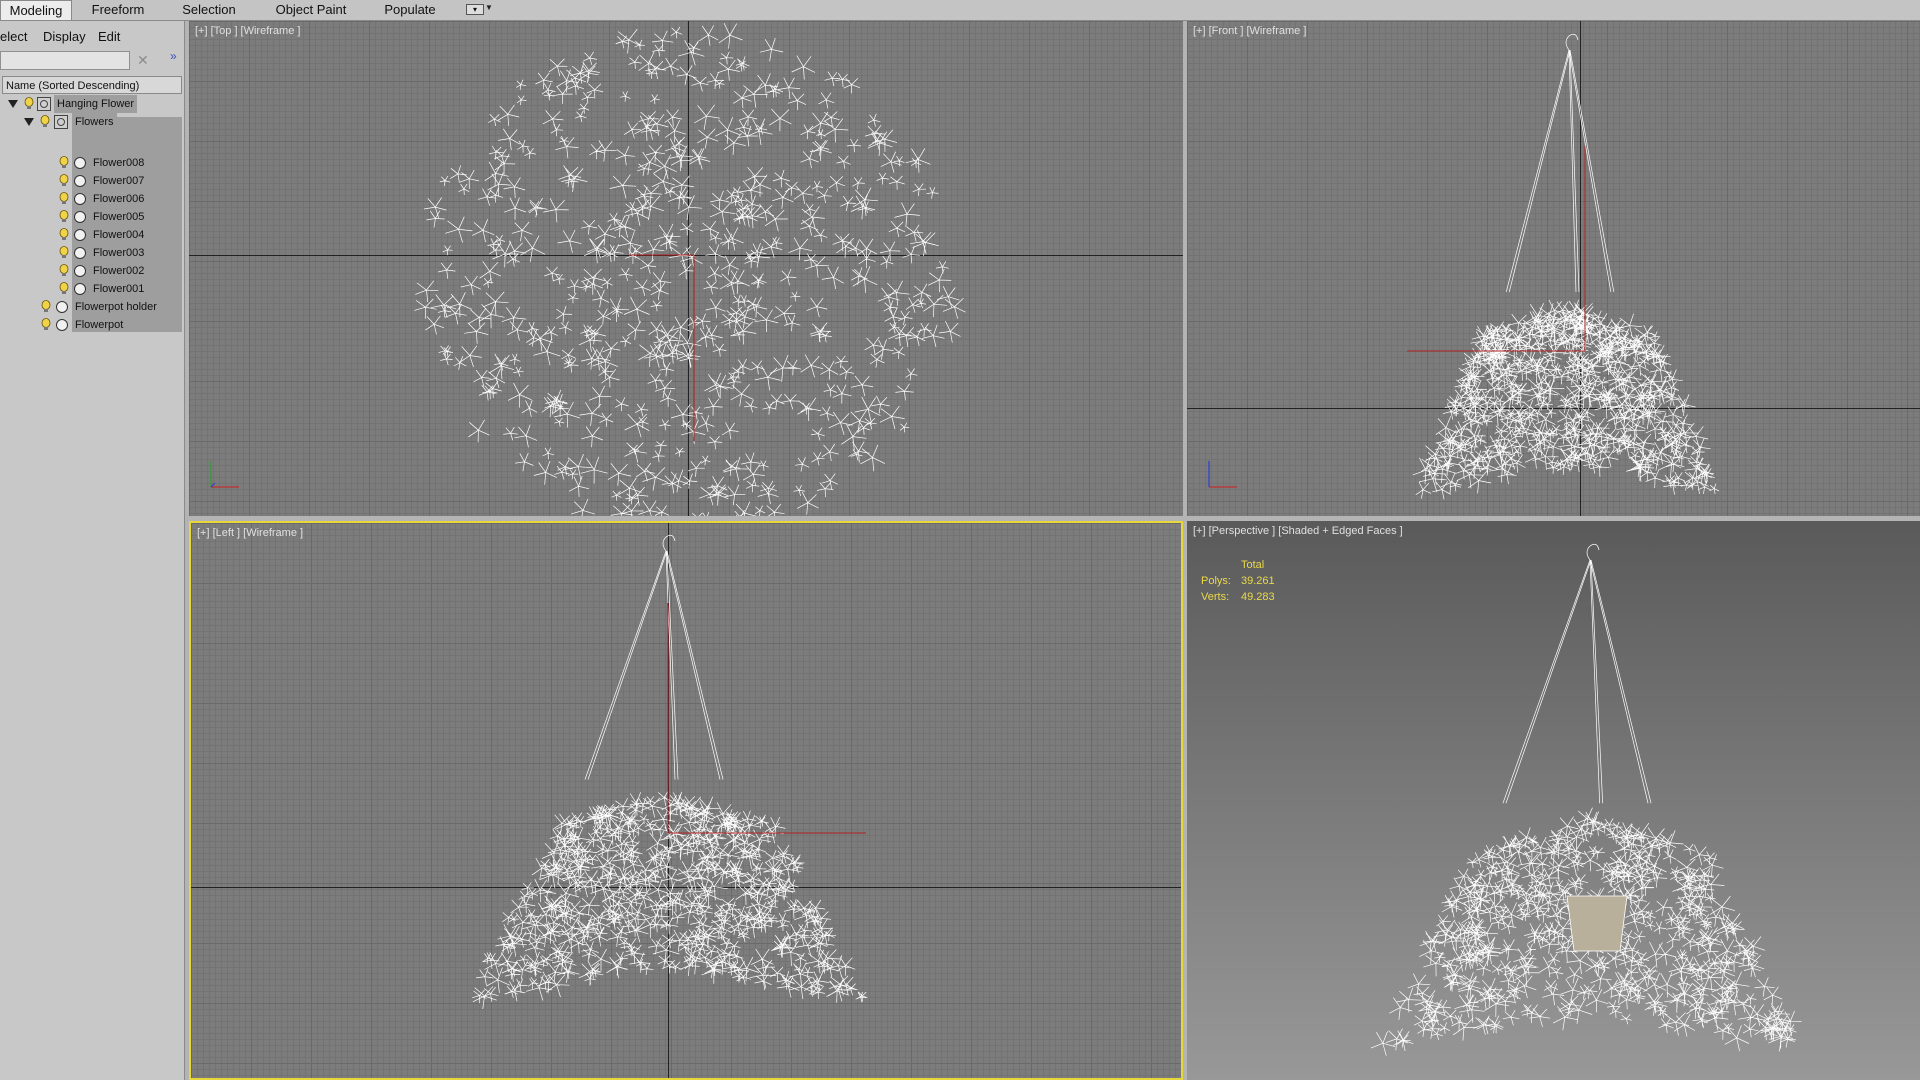 The height and width of the screenshot is (1080, 1920). Describe the element at coordinates (1249, 31) in the screenshot. I see `viewport-label: [+] [Front ] [Wireframe ]` at that location.